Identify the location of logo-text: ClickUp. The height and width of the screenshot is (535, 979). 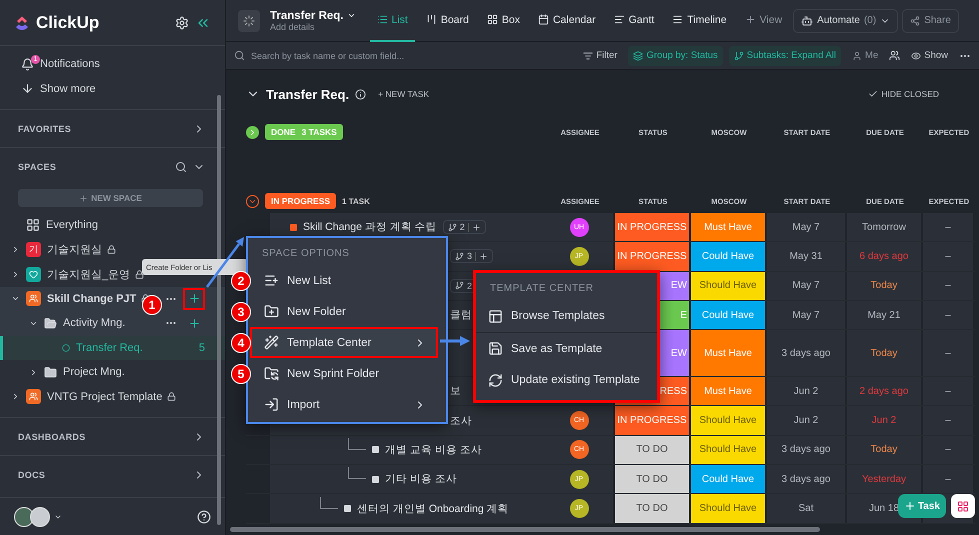
(68, 22).